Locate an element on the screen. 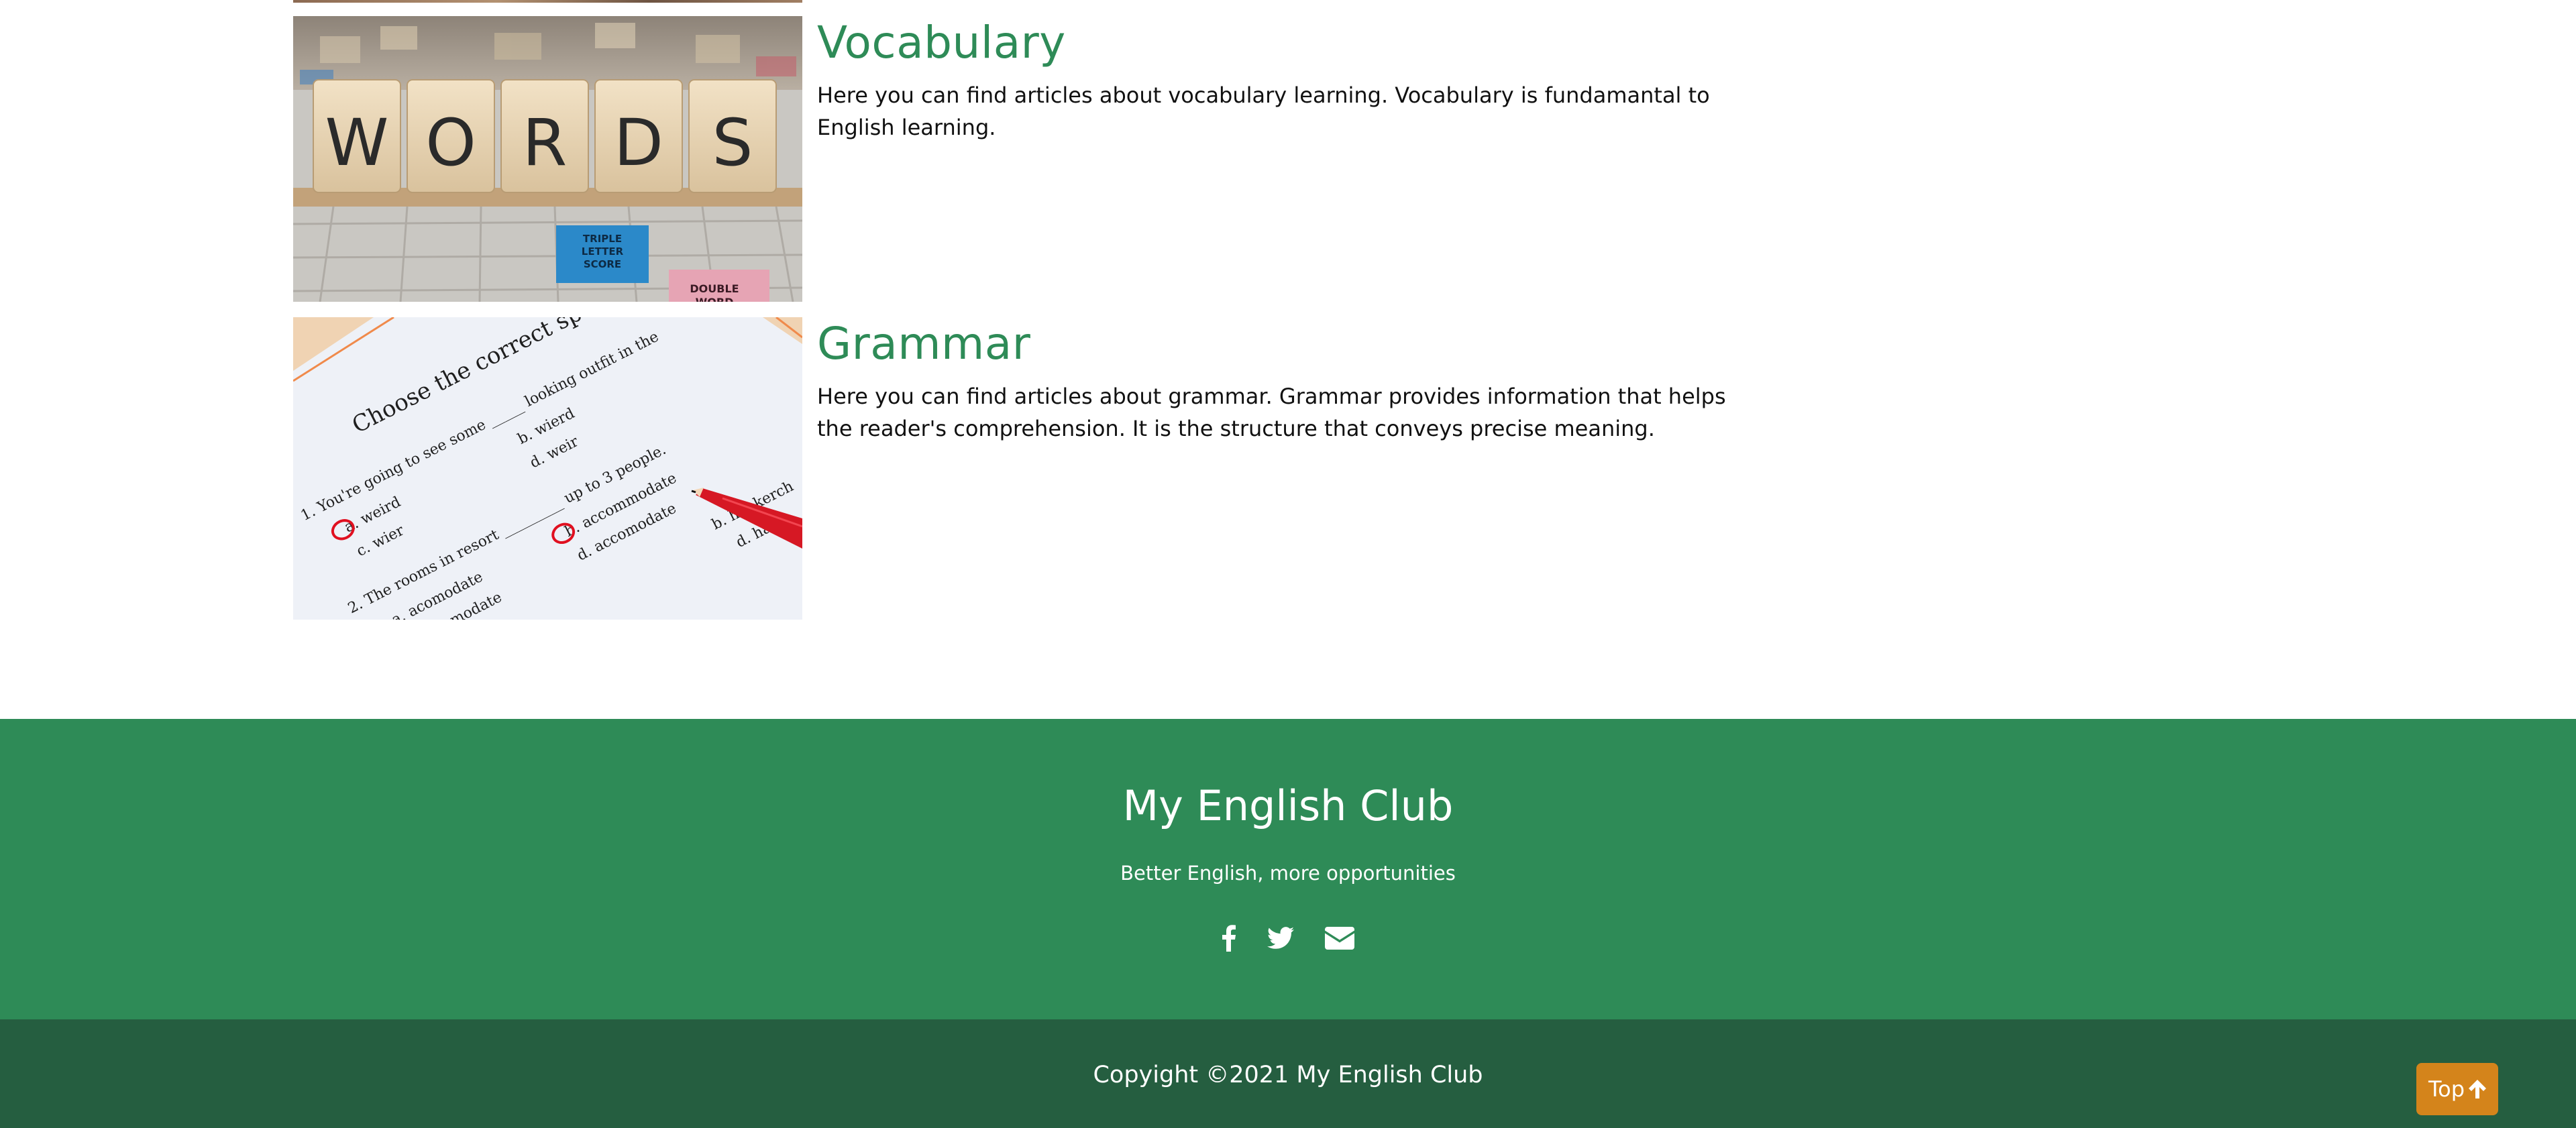  arrow-up-icon is located at coordinates (2477, 1089).